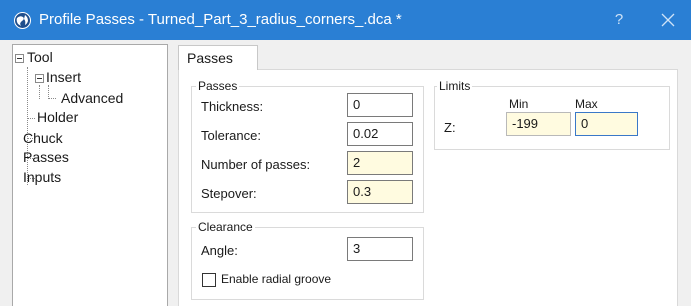  I want to click on close-button, so click(668, 20).